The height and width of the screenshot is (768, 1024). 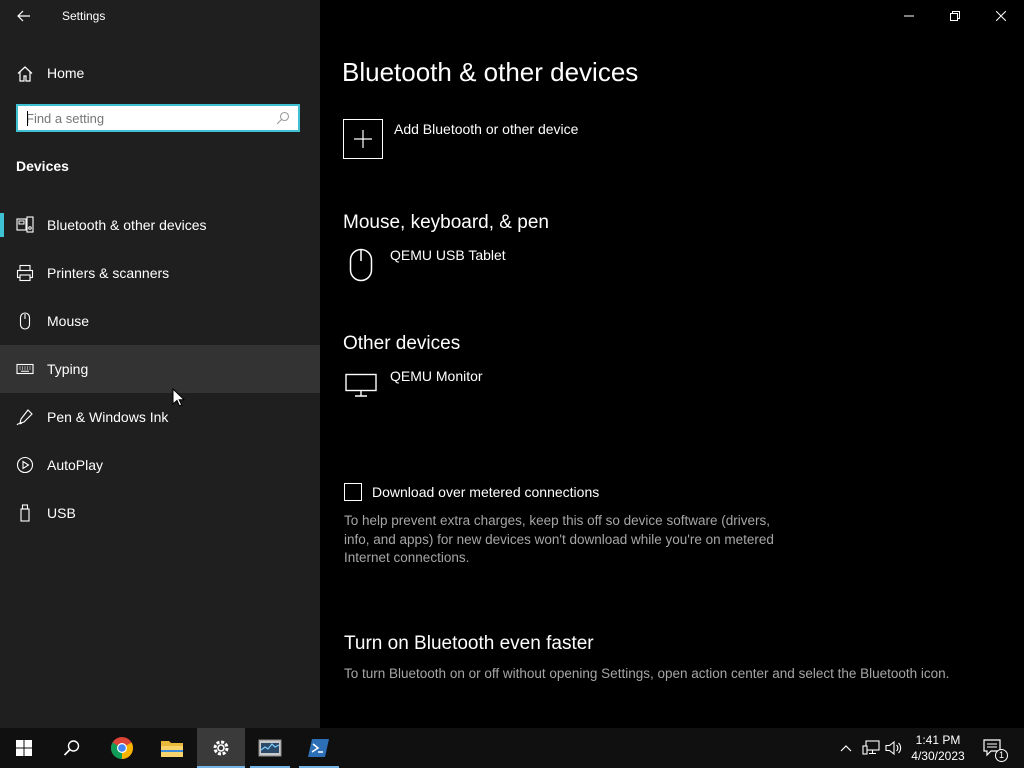 I want to click on home-icon, so click(x=25, y=74).